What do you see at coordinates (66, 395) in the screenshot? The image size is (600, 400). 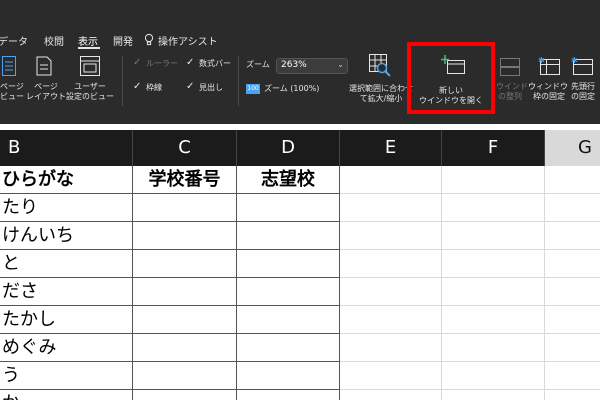 I see `hiragana-cell: か` at bounding box center [66, 395].